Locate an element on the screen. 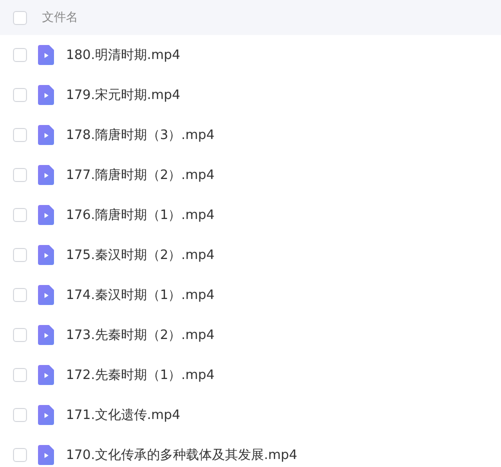  file-name: 179.宋元时期.mp4 is located at coordinates (123, 95).